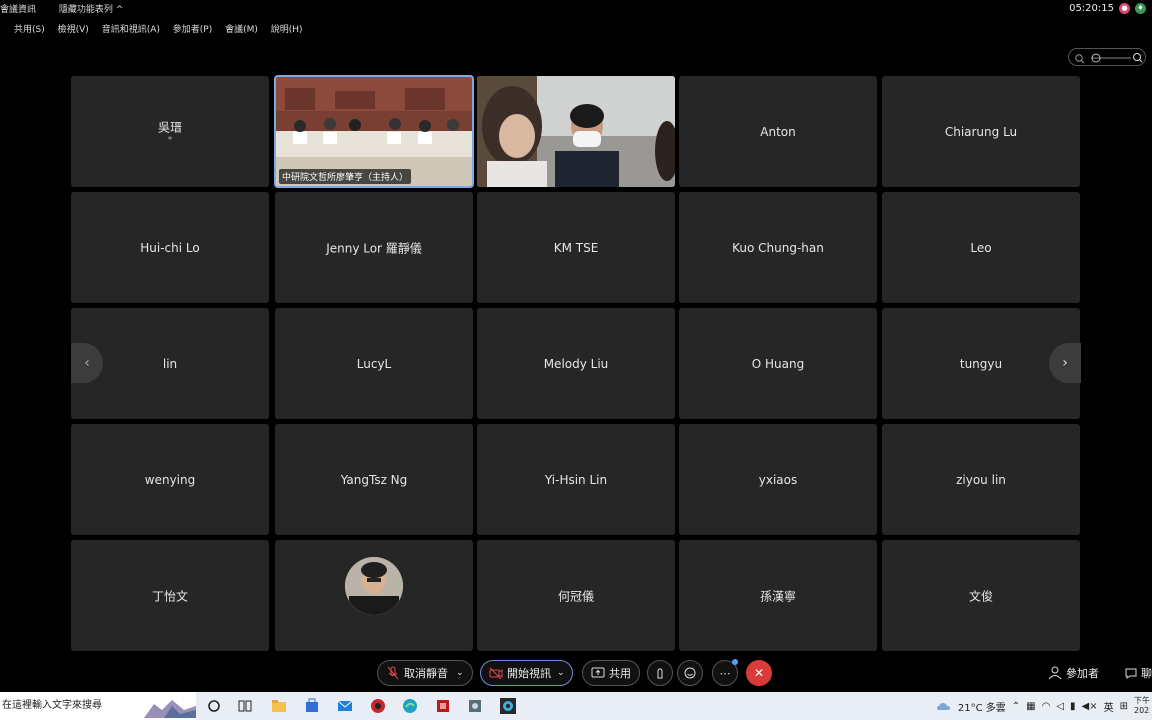  Describe the element at coordinates (725, 672) in the screenshot. I see `more-options-button: ⋯` at that location.